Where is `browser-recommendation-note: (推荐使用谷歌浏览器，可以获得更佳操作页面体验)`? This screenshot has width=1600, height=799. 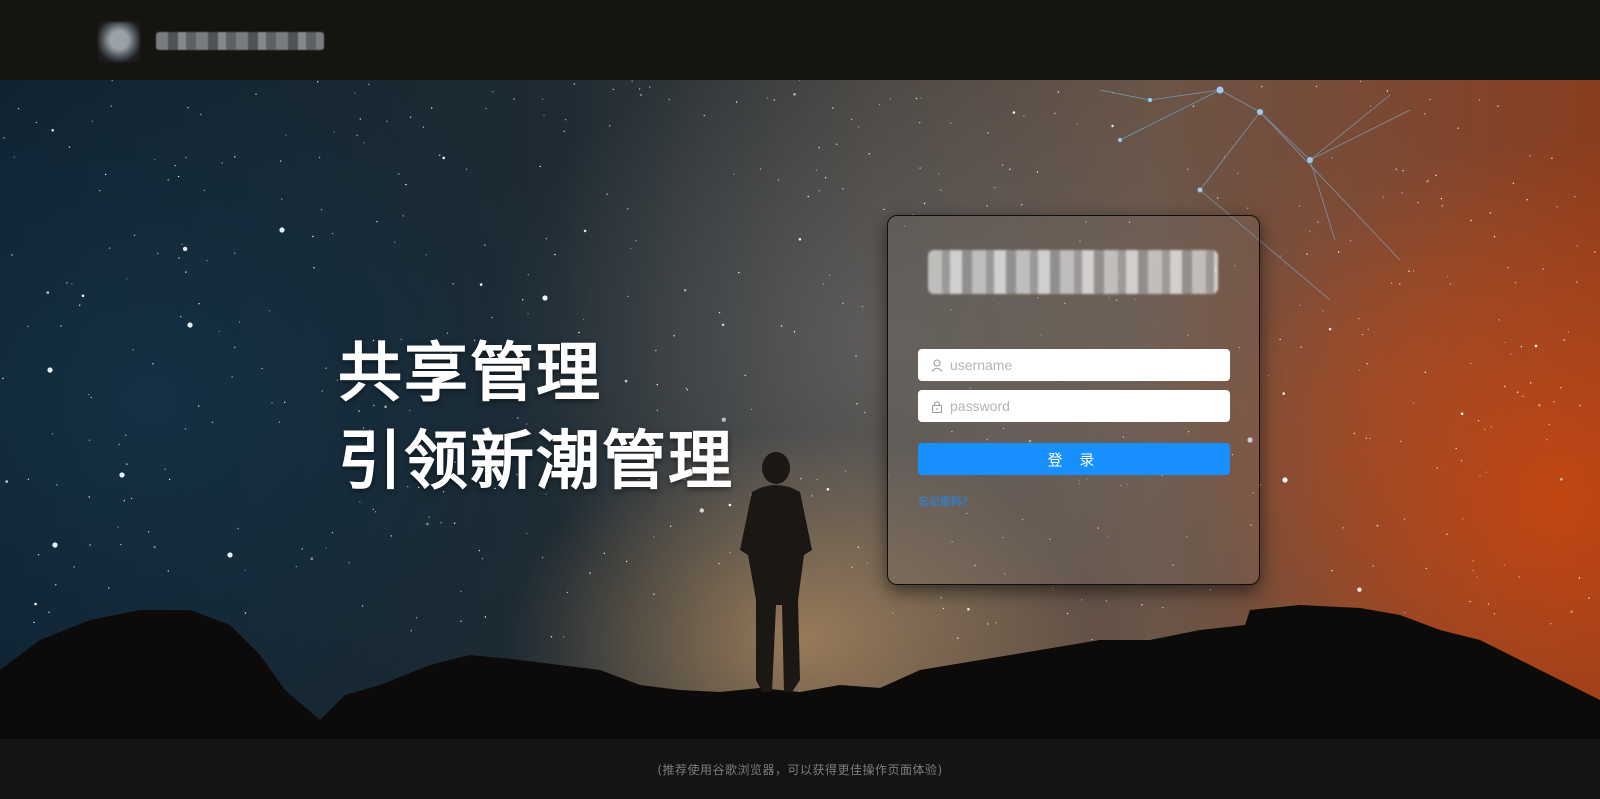 browser-recommendation-note: (推荐使用谷歌浏览器，可以获得更佳操作页面体验) is located at coordinates (800, 769).